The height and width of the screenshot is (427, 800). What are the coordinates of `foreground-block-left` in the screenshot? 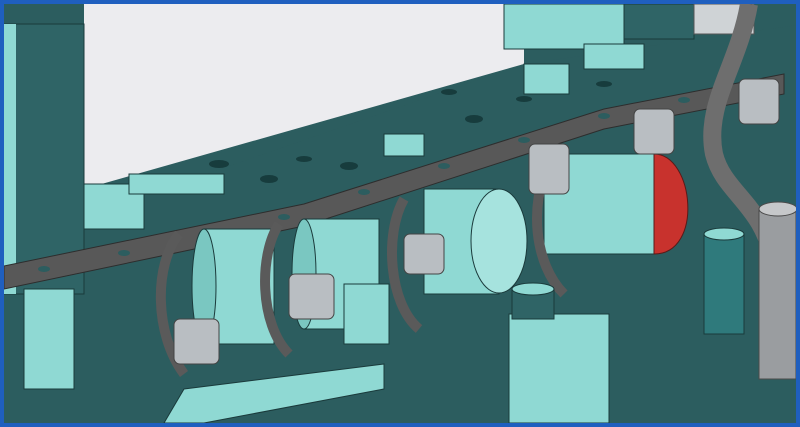 It's located at (49, 339).